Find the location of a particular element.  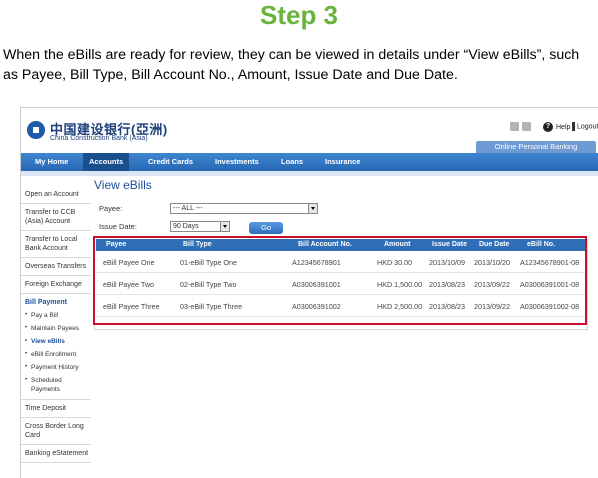

cell-bill-type: 02-eBill Type Two is located at coordinates (208, 284).